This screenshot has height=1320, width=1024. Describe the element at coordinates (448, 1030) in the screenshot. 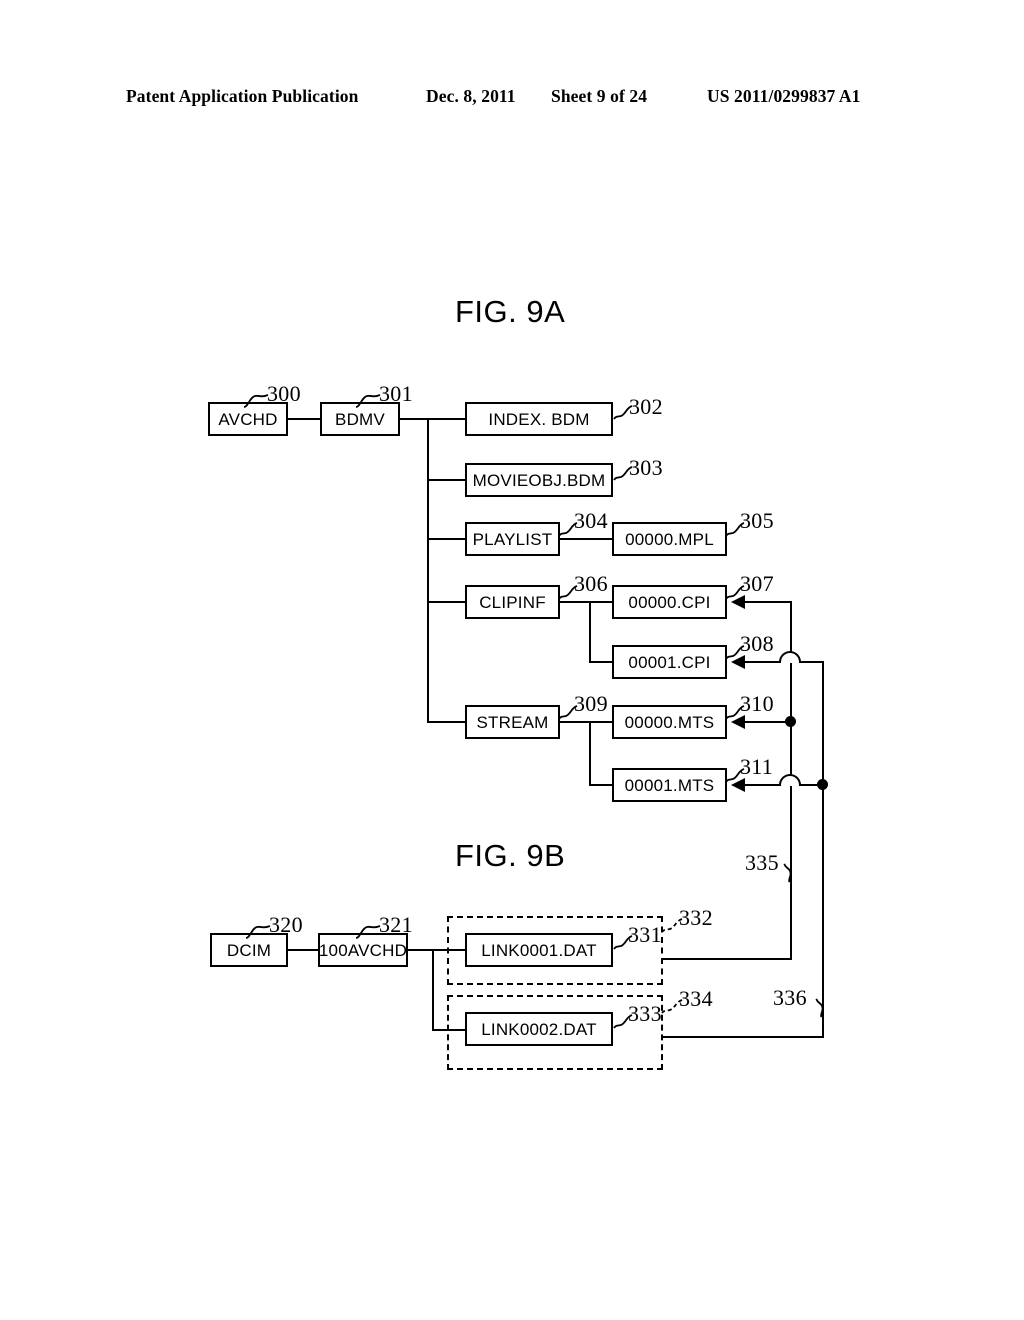

I see `branch-to-link0002` at that location.